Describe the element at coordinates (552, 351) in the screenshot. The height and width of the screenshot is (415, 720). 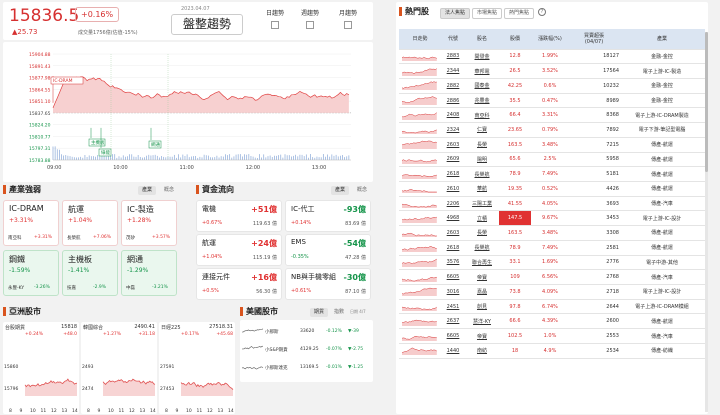
I see `table-row: 1440 南紡 18 4.9% 2534 傳產-紡織` at that location.